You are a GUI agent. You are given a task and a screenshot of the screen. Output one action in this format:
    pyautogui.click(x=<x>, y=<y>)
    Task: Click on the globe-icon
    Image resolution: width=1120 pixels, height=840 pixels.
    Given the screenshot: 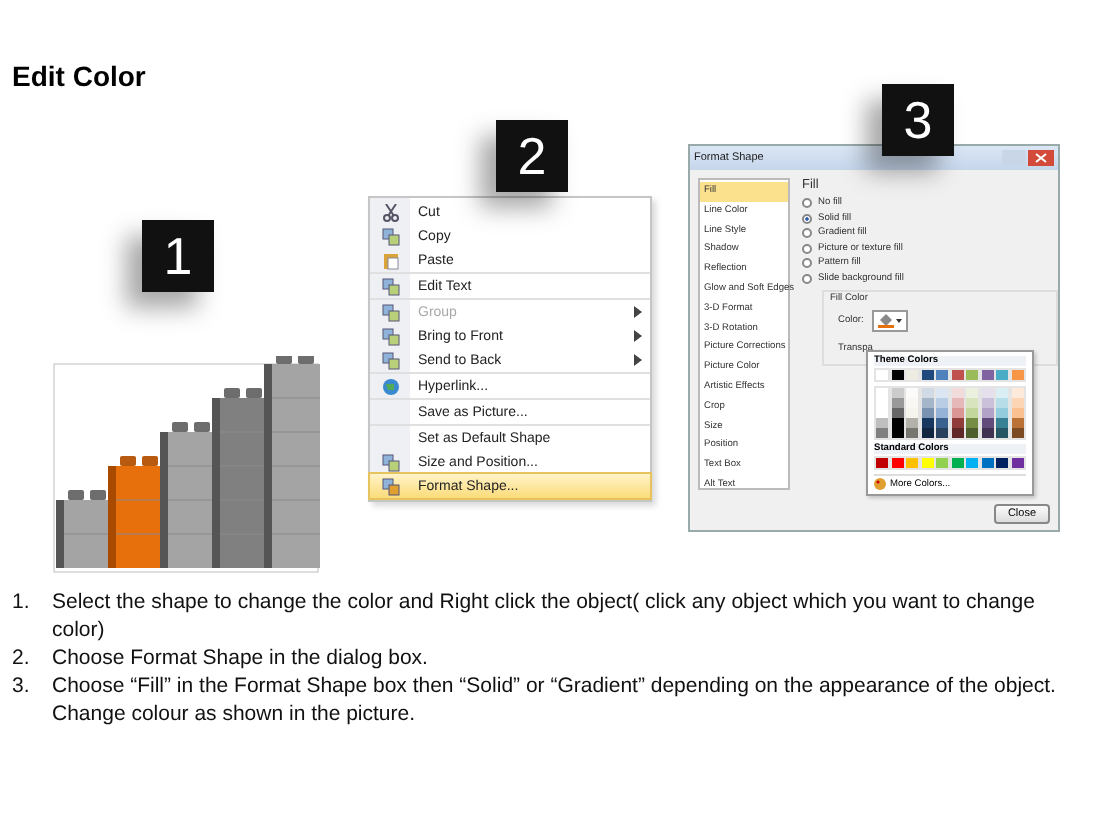 What is the action you would take?
    pyautogui.click(x=390, y=386)
    